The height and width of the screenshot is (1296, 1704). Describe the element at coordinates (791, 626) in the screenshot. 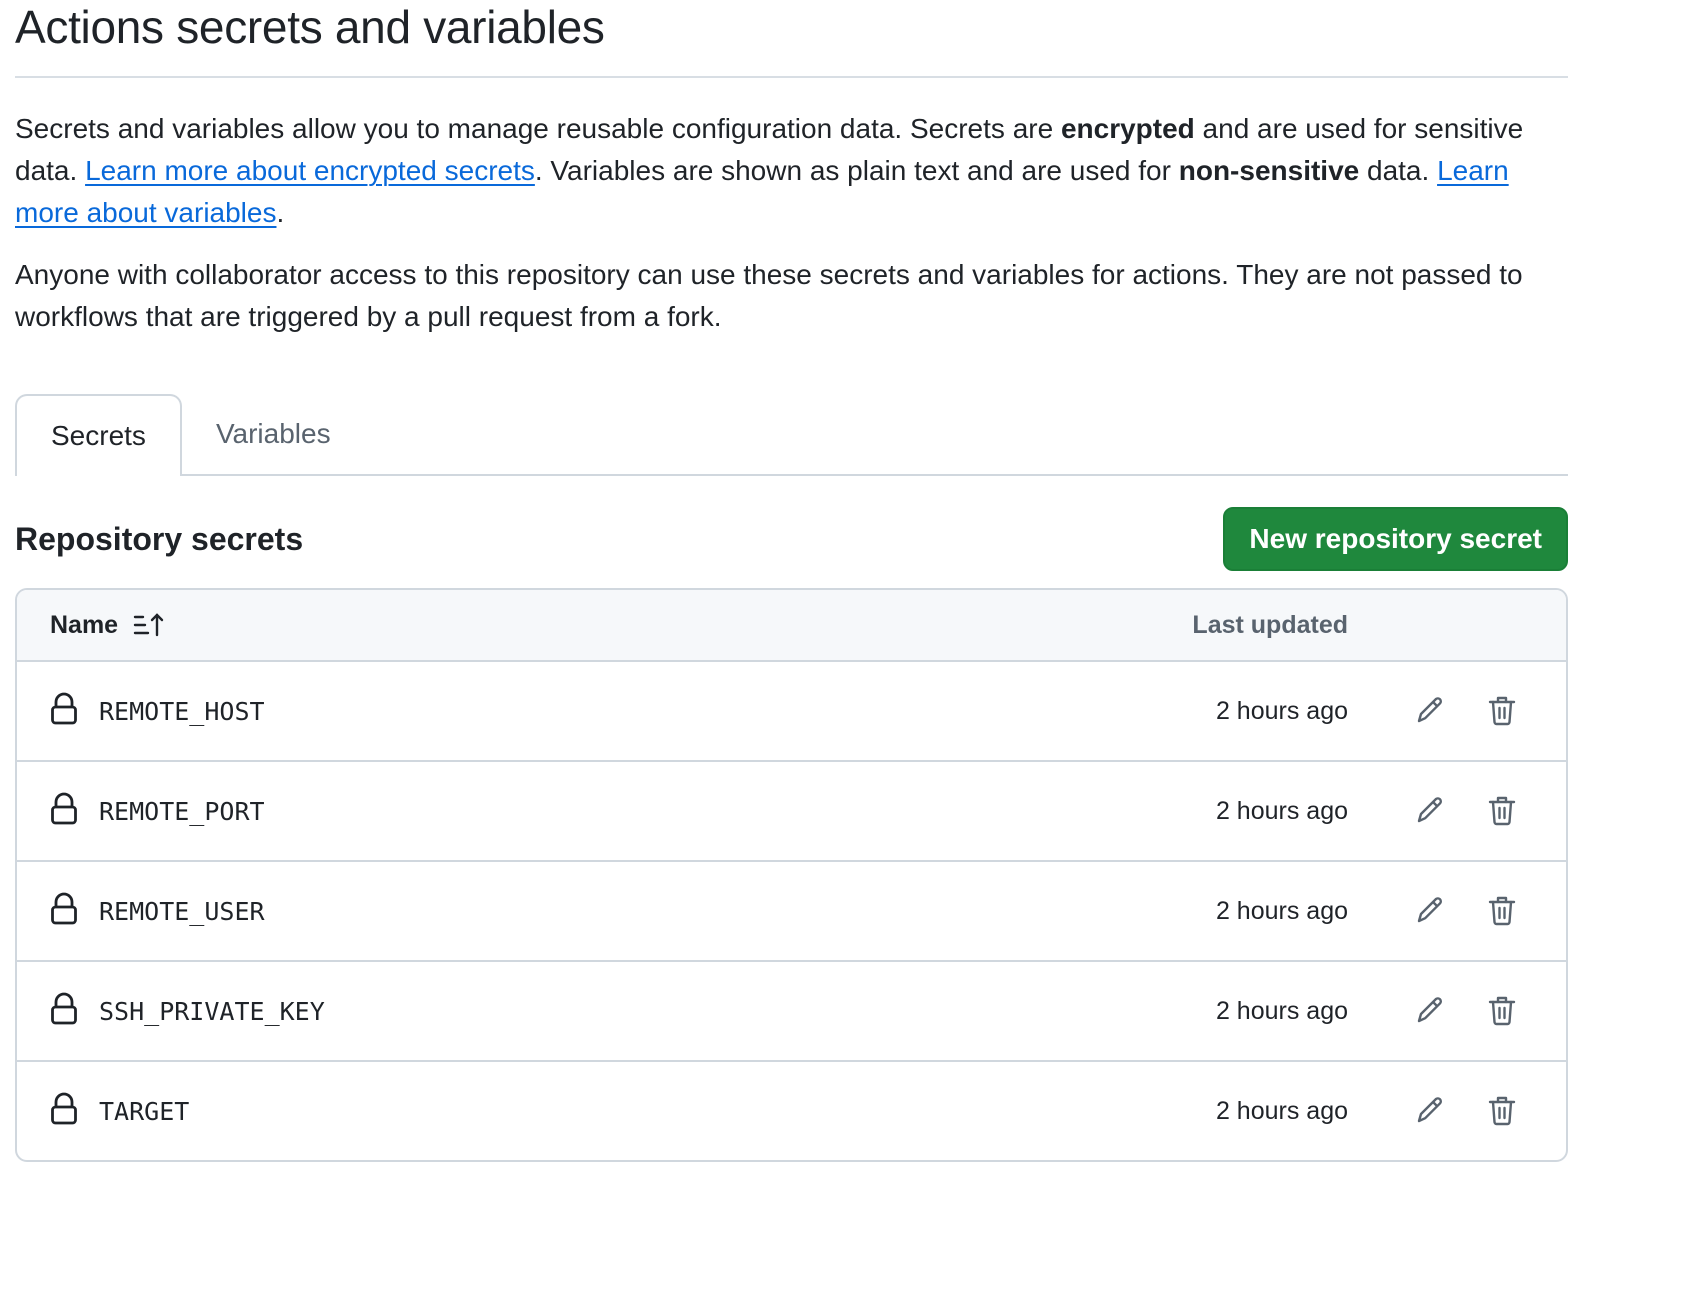

I see `table-header: Name Last updated` at that location.